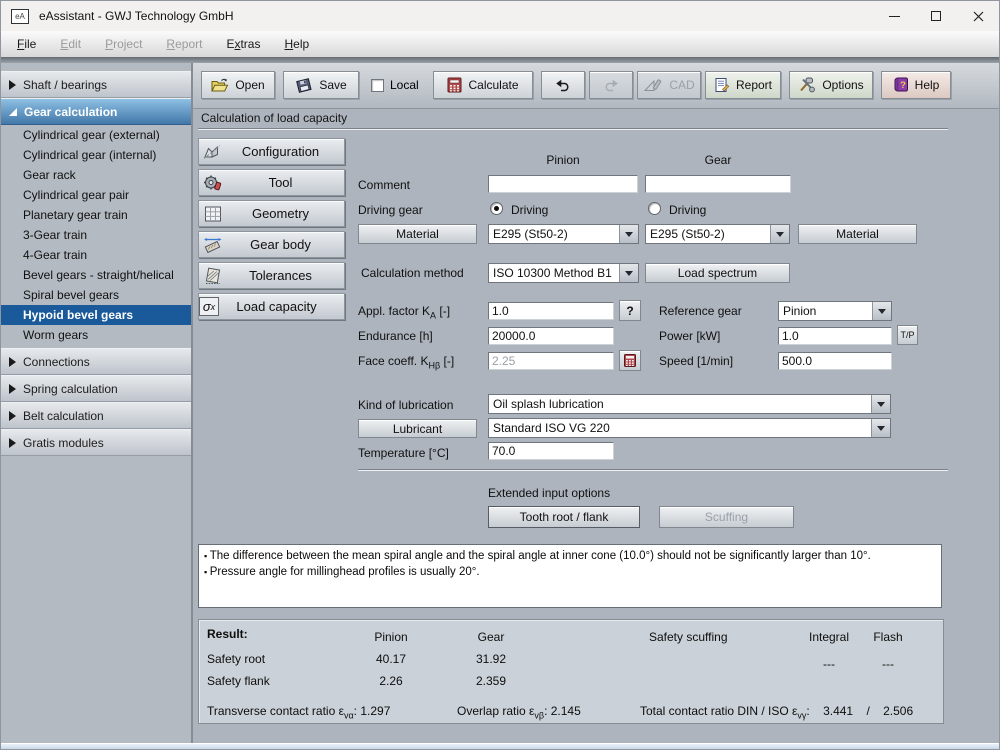  Describe the element at coordinates (271, 306) in the screenshot. I see `load-capacity-button: σx Load capacity` at that location.